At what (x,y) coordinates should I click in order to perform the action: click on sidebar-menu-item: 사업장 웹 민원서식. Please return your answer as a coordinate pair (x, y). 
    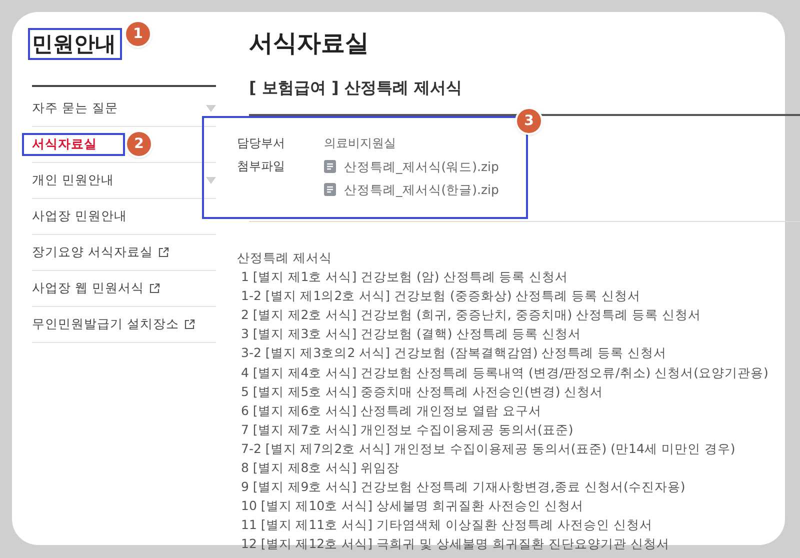
    Looking at the image, I should click on (96, 288).